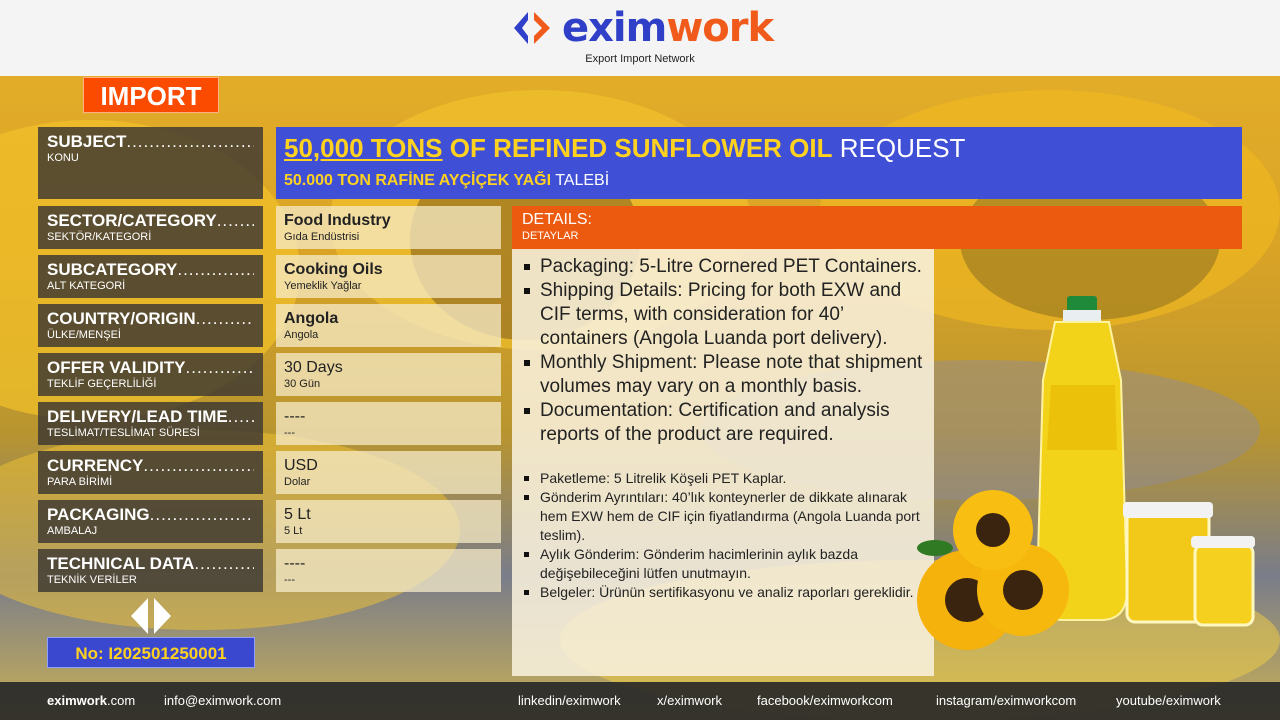 This screenshot has width=1280, height=720. I want to click on packaging-value: 5 Lt 5 Lt, so click(388, 521).